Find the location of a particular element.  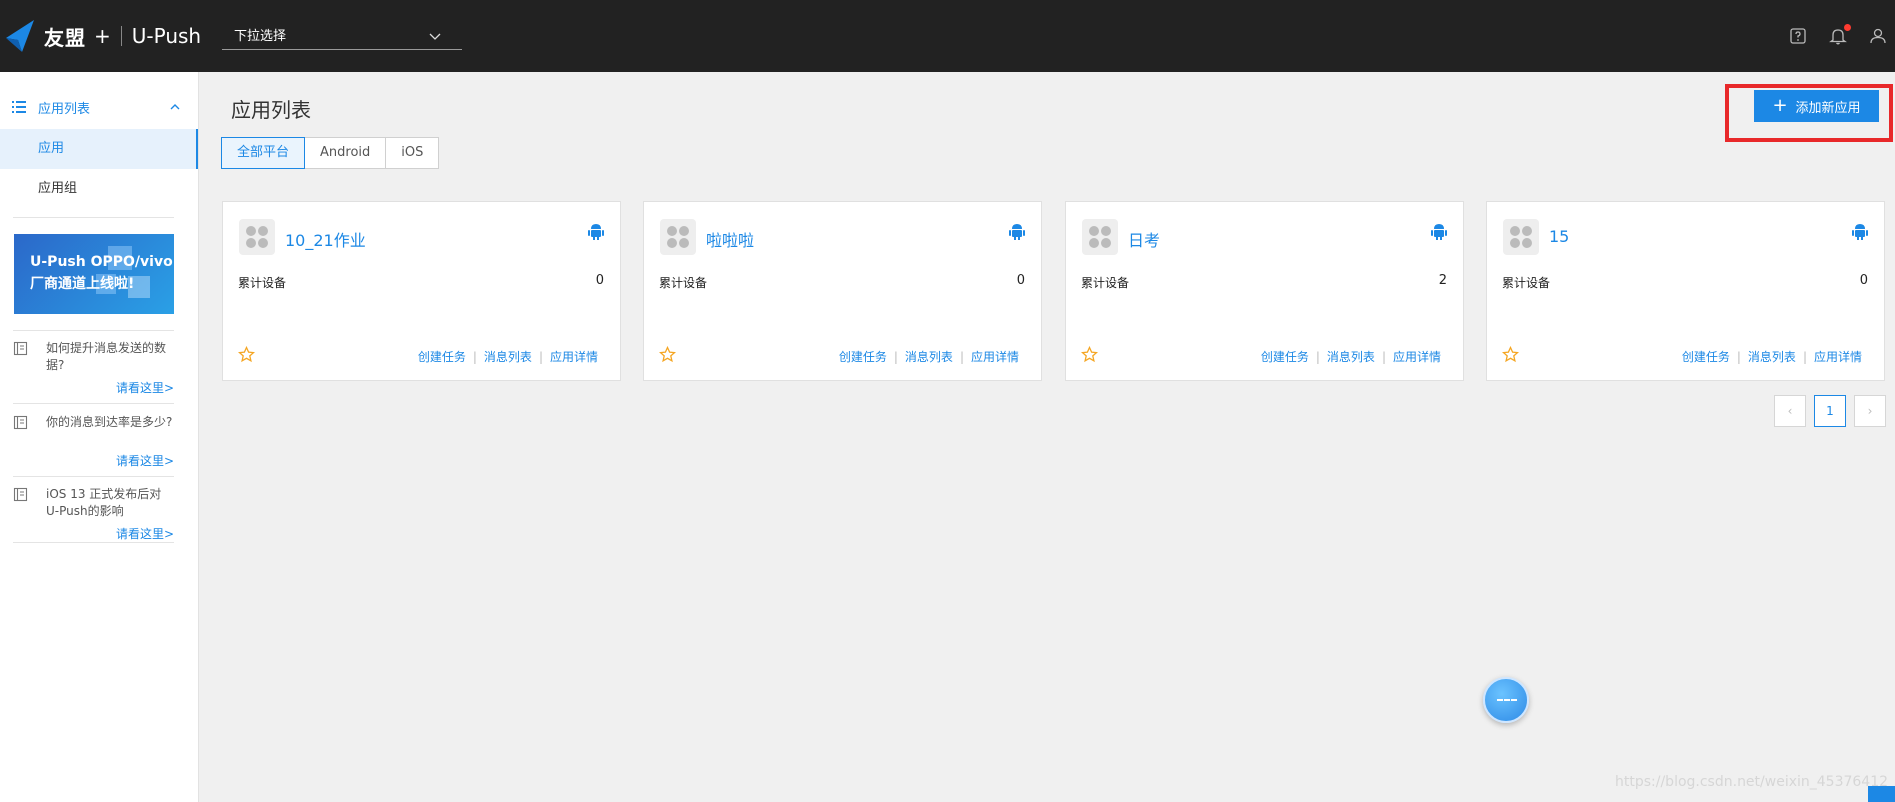

page-title: 应用列表 is located at coordinates (271, 110).